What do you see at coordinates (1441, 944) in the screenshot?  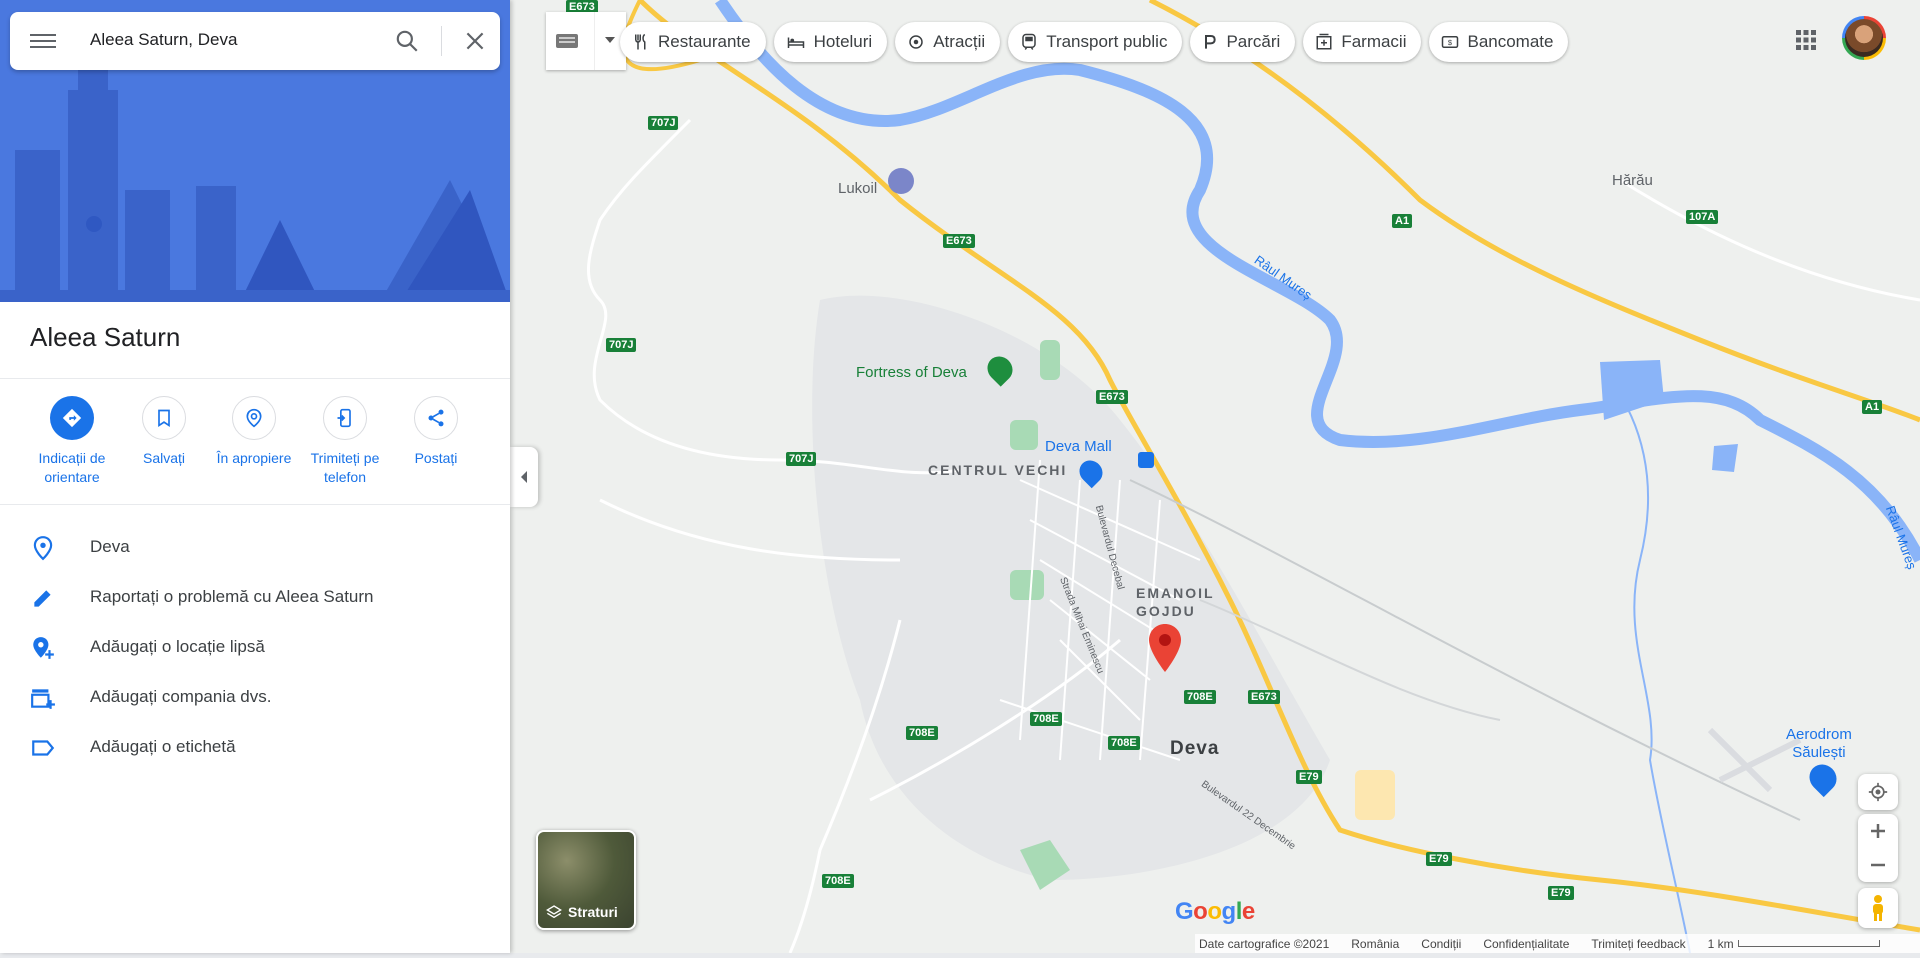 I see `terms-link: Condiții` at bounding box center [1441, 944].